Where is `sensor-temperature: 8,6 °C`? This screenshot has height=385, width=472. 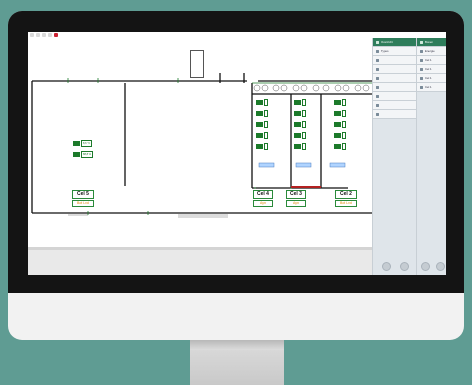
sensor-temperature: 8,6 °C is located at coordinates (83, 143).